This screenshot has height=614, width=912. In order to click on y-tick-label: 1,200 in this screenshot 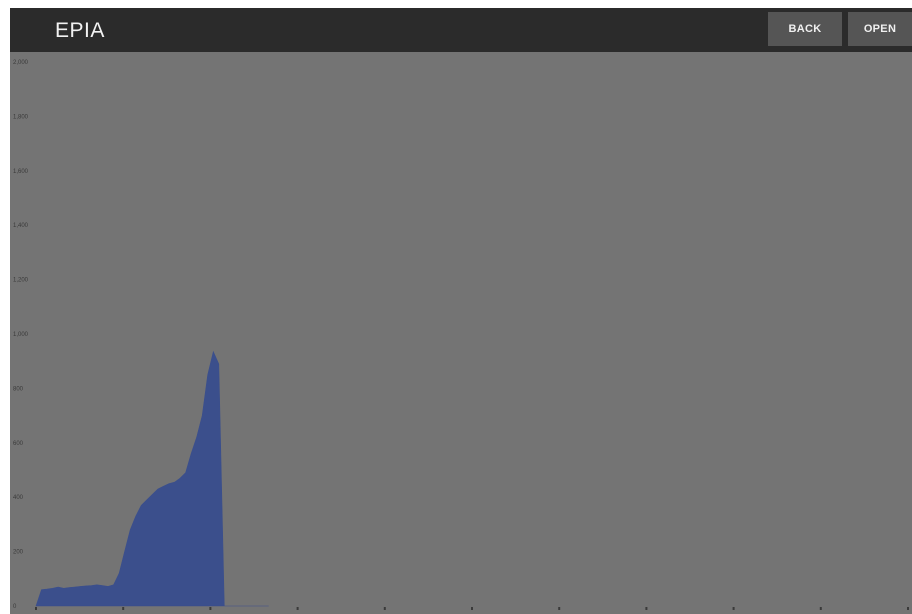, I will do `click(21, 281)`.